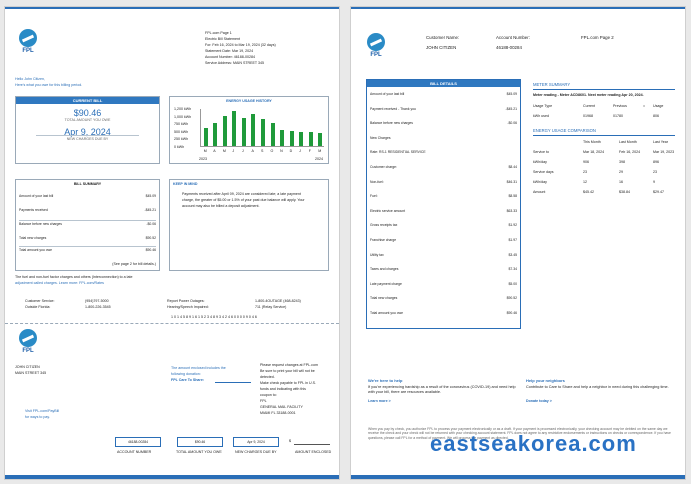 The image size is (691, 484). What do you see at coordinates (87, 120) in the screenshot?
I see `total-amount-label: TOTAL AMOUNT YOU OWE` at bounding box center [87, 120].